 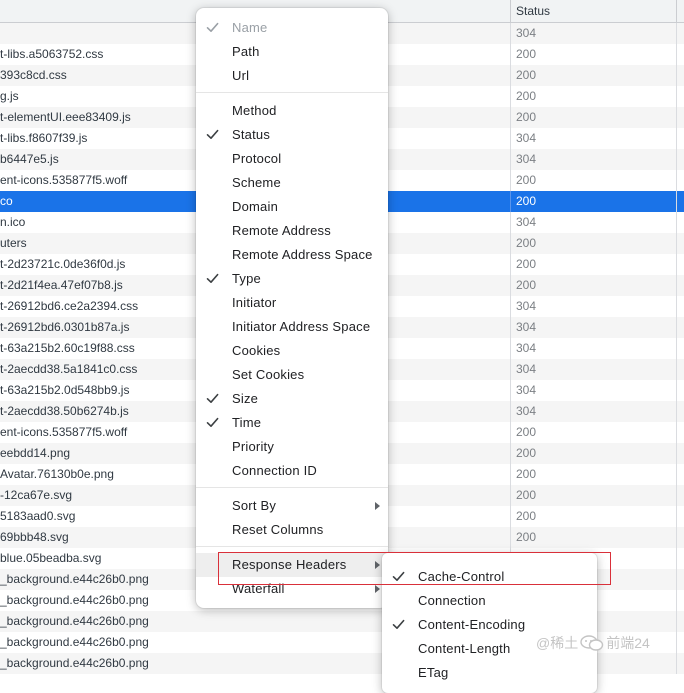 What do you see at coordinates (292, 111) in the screenshot?
I see `menu-item-method: Method` at bounding box center [292, 111].